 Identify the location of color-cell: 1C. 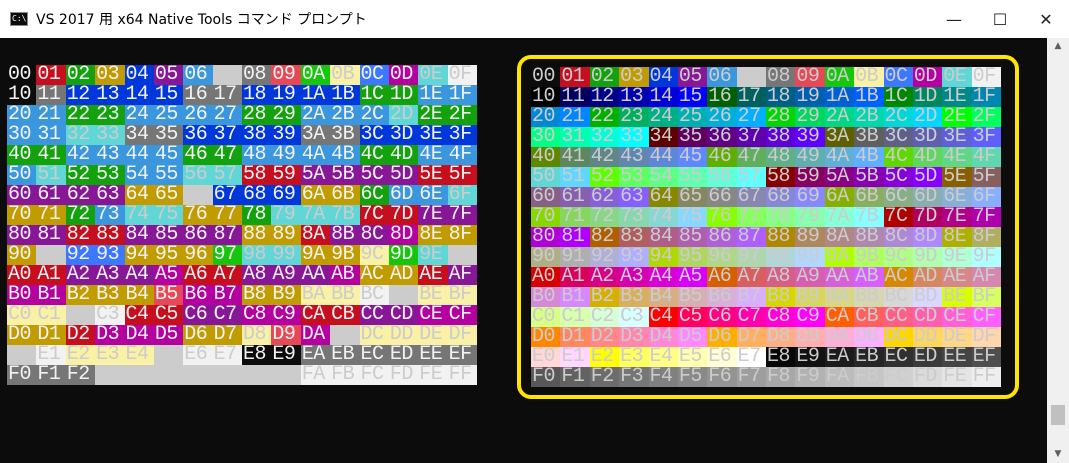
(374, 95).